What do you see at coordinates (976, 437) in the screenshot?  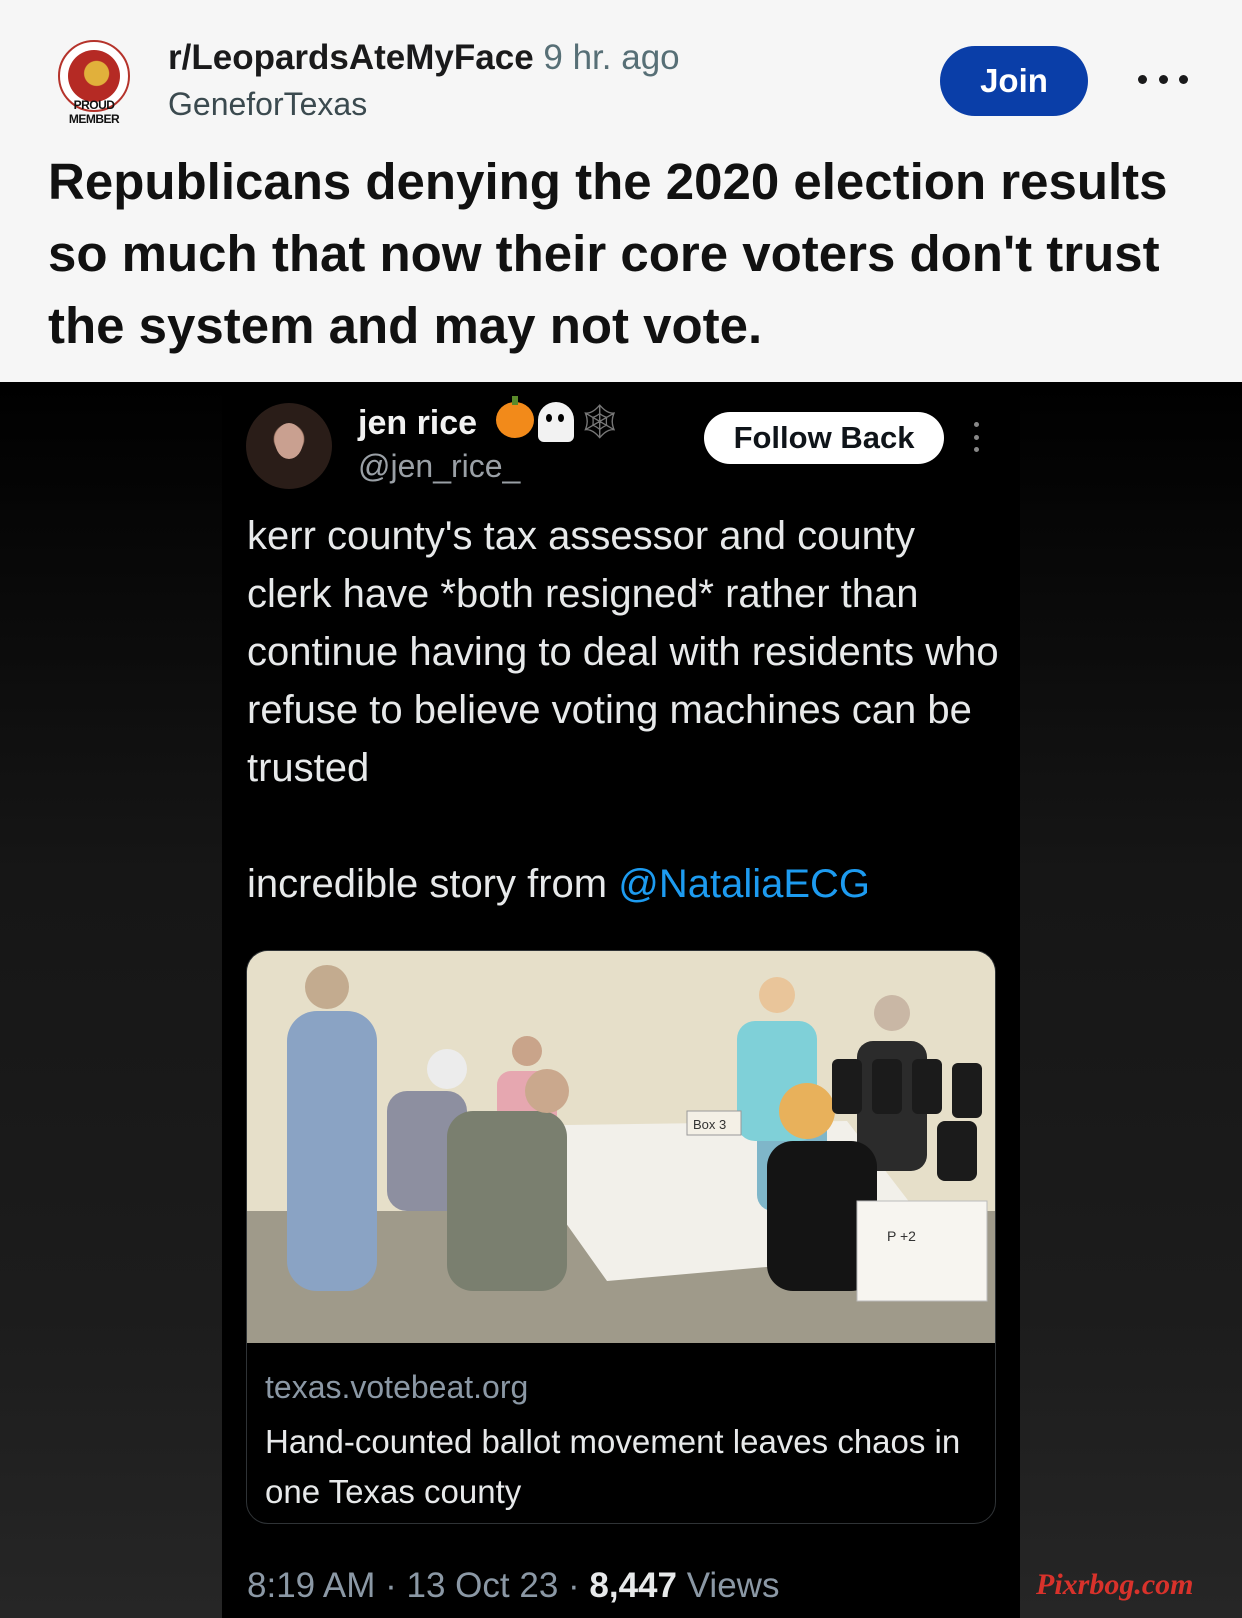 I see `tweet-more-icon` at bounding box center [976, 437].